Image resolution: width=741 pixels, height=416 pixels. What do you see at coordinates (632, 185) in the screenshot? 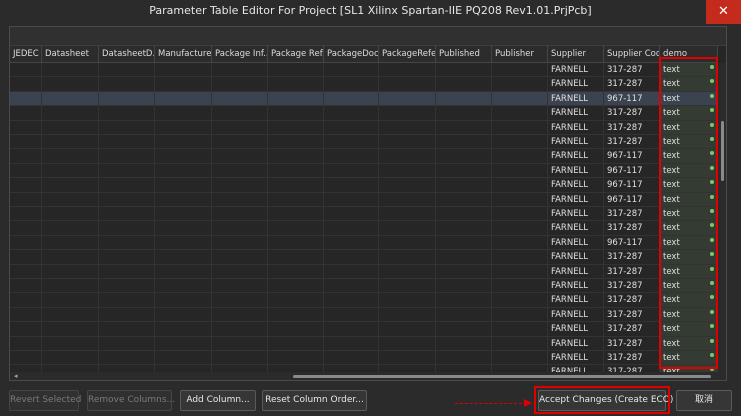
I see `supplier-code-cell: 967-117` at bounding box center [632, 185].